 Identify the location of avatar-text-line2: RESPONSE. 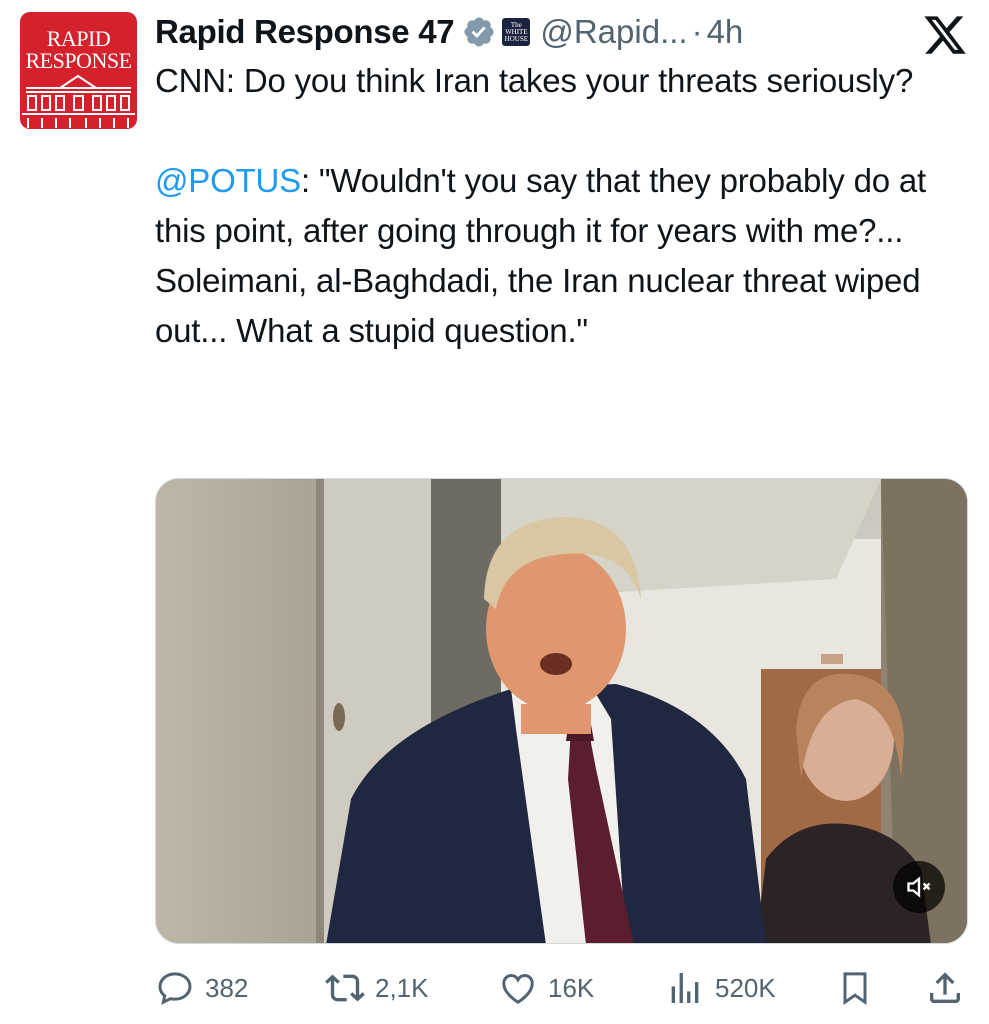
(78, 60).